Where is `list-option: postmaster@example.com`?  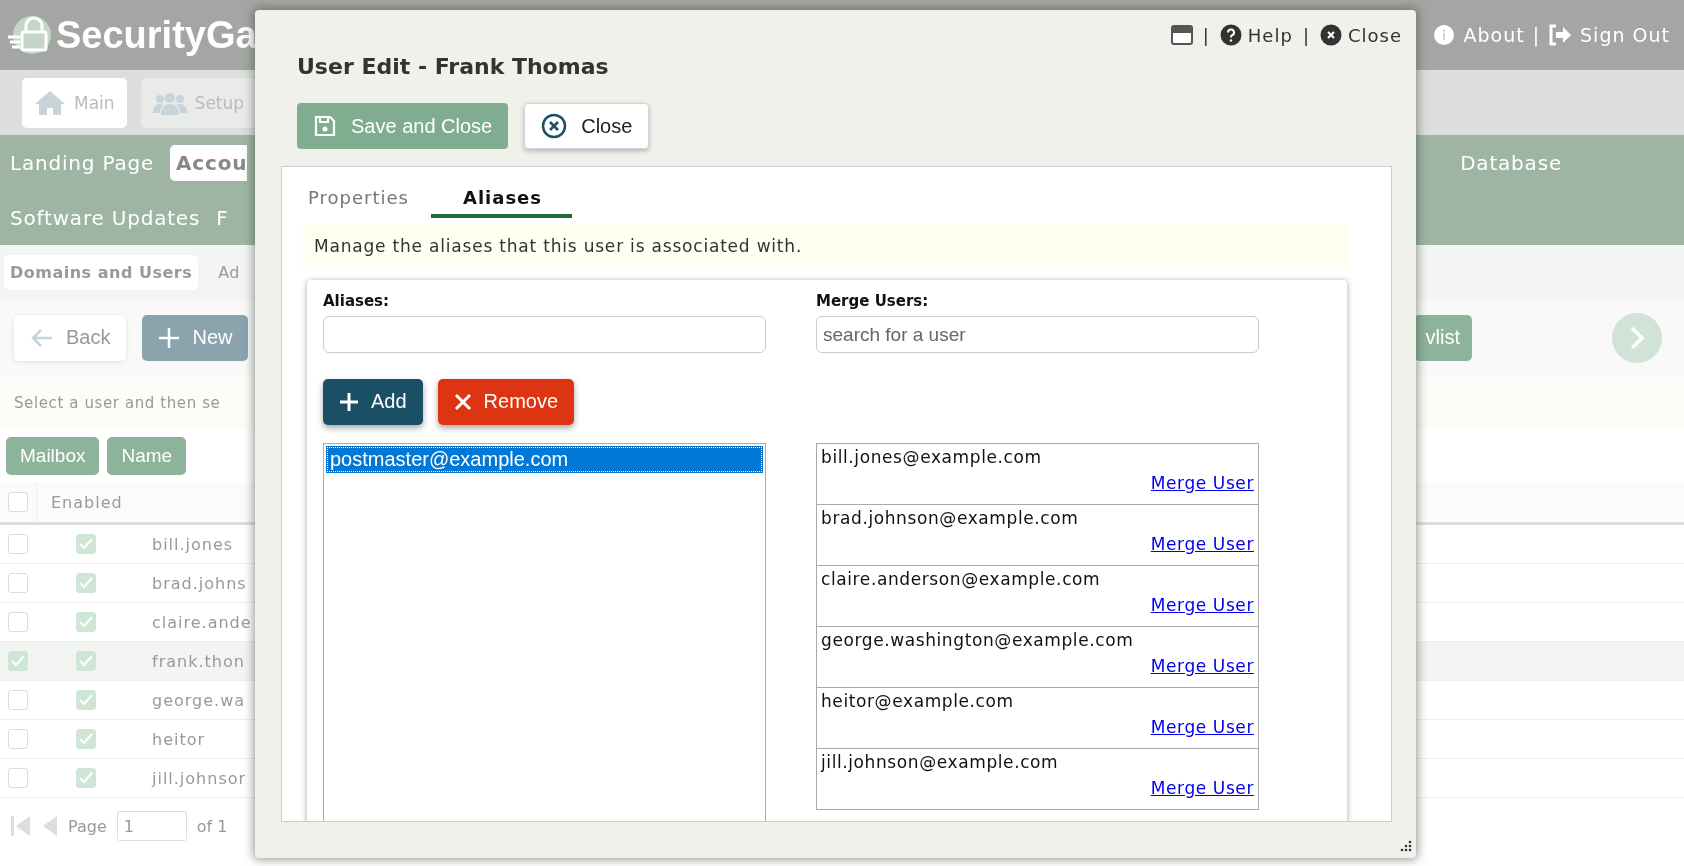 list-option: postmaster@example.com is located at coordinates (544, 459).